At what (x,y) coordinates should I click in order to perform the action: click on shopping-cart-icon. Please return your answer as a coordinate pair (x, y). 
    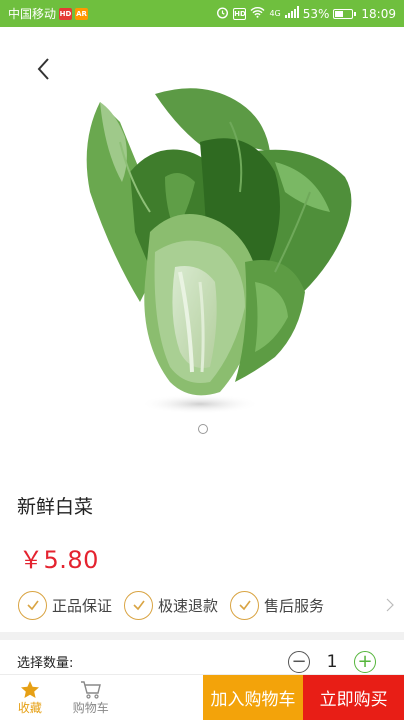
    Looking at the image, I should click on (91, 689).